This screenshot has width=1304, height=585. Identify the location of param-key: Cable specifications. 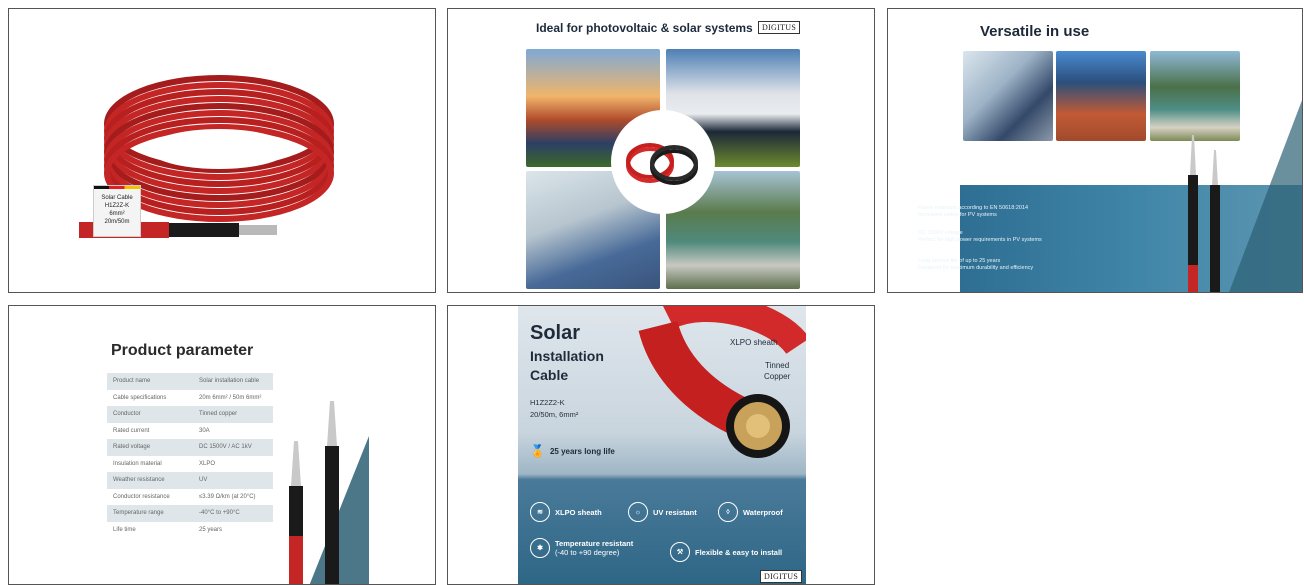
(140, 397).